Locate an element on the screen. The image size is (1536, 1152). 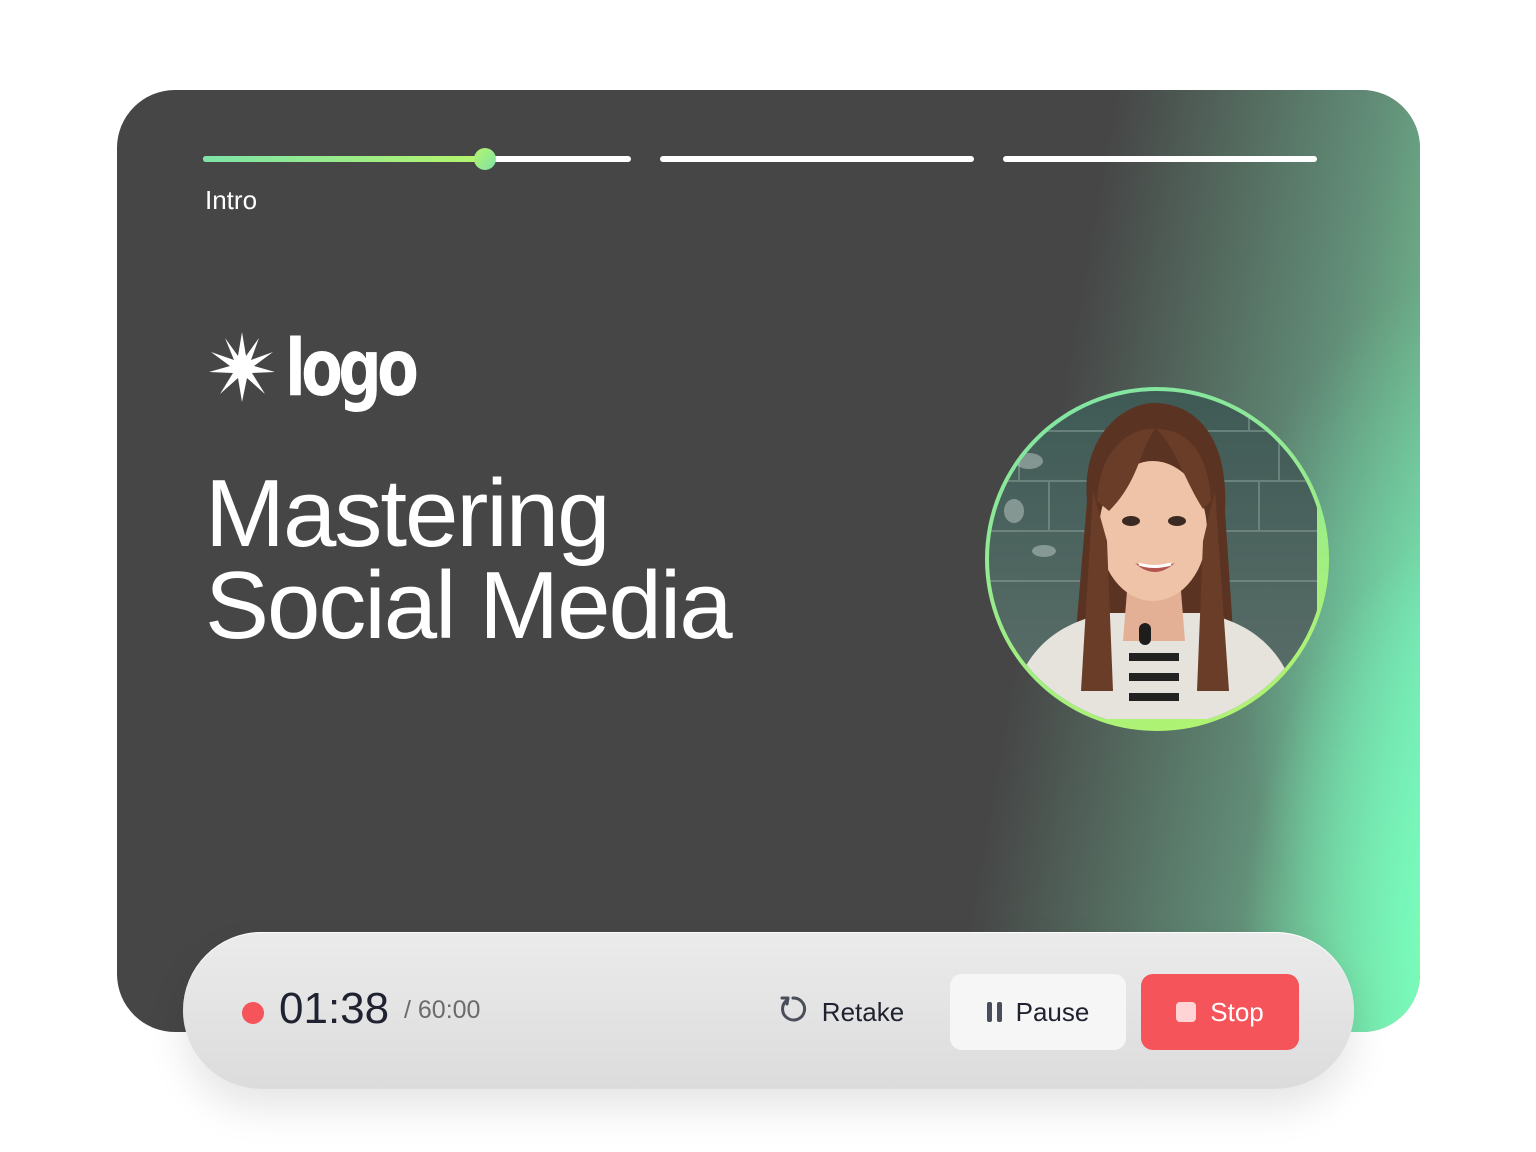
slide-title-line-1: Mastering is located at coordinates (407, 513).